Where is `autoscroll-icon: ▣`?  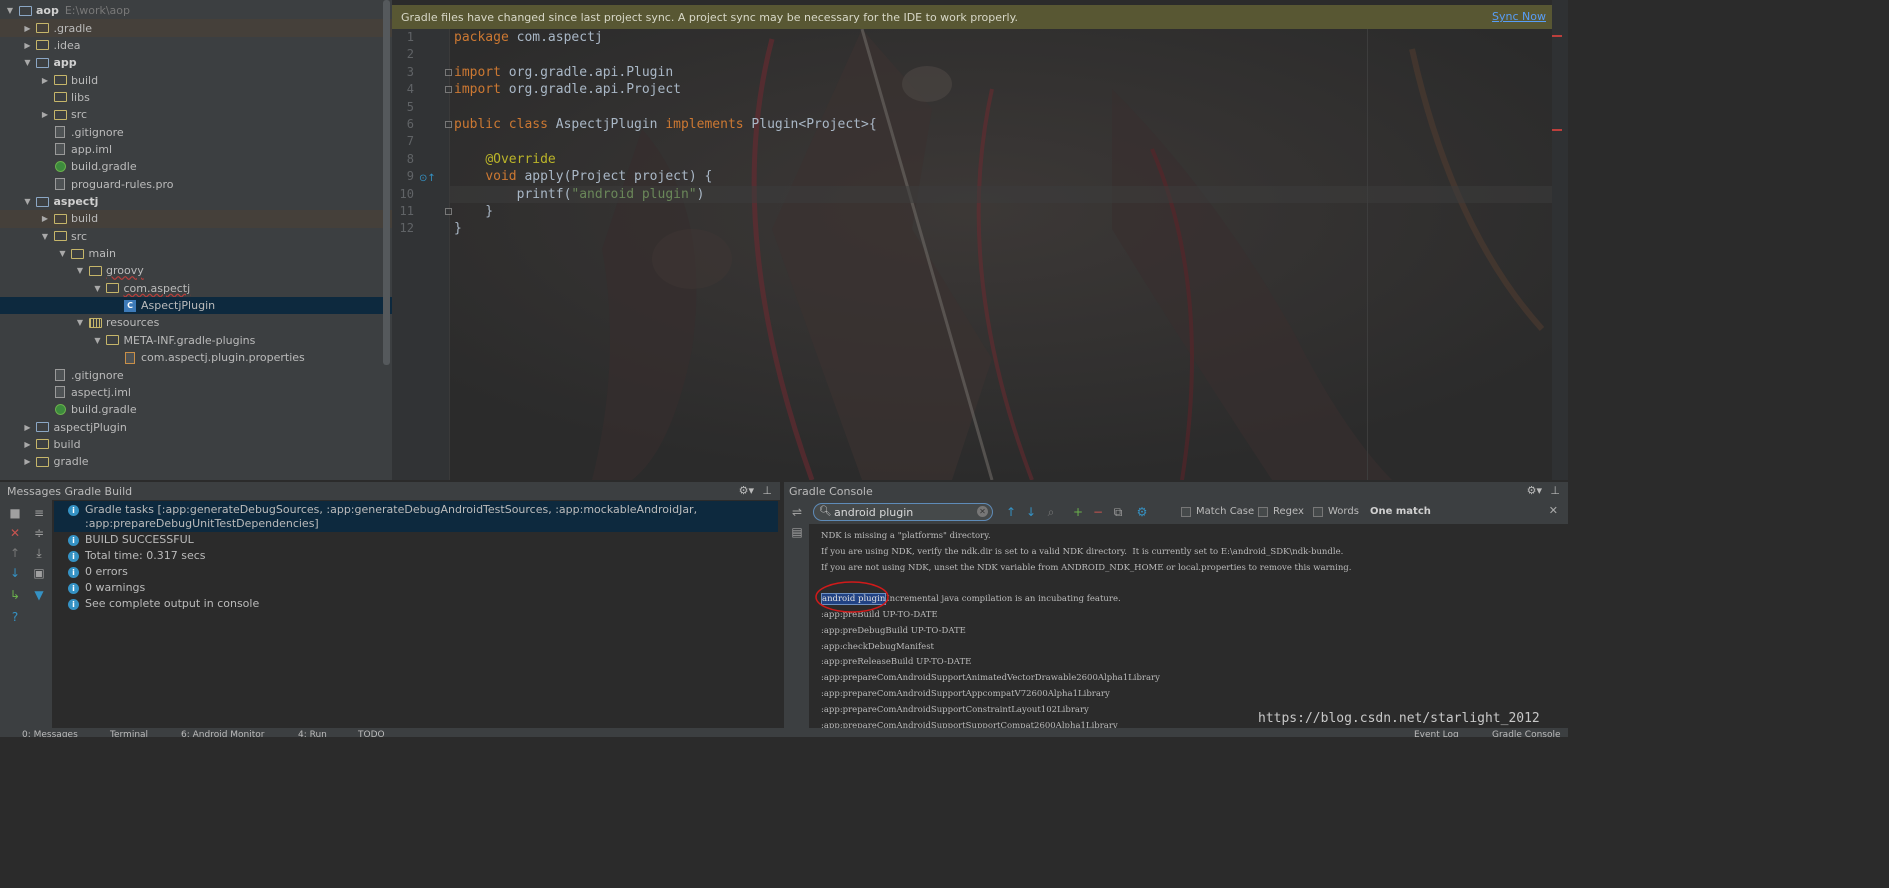
autoscroll-icon: ▣ is located at coordinates (39, 573).